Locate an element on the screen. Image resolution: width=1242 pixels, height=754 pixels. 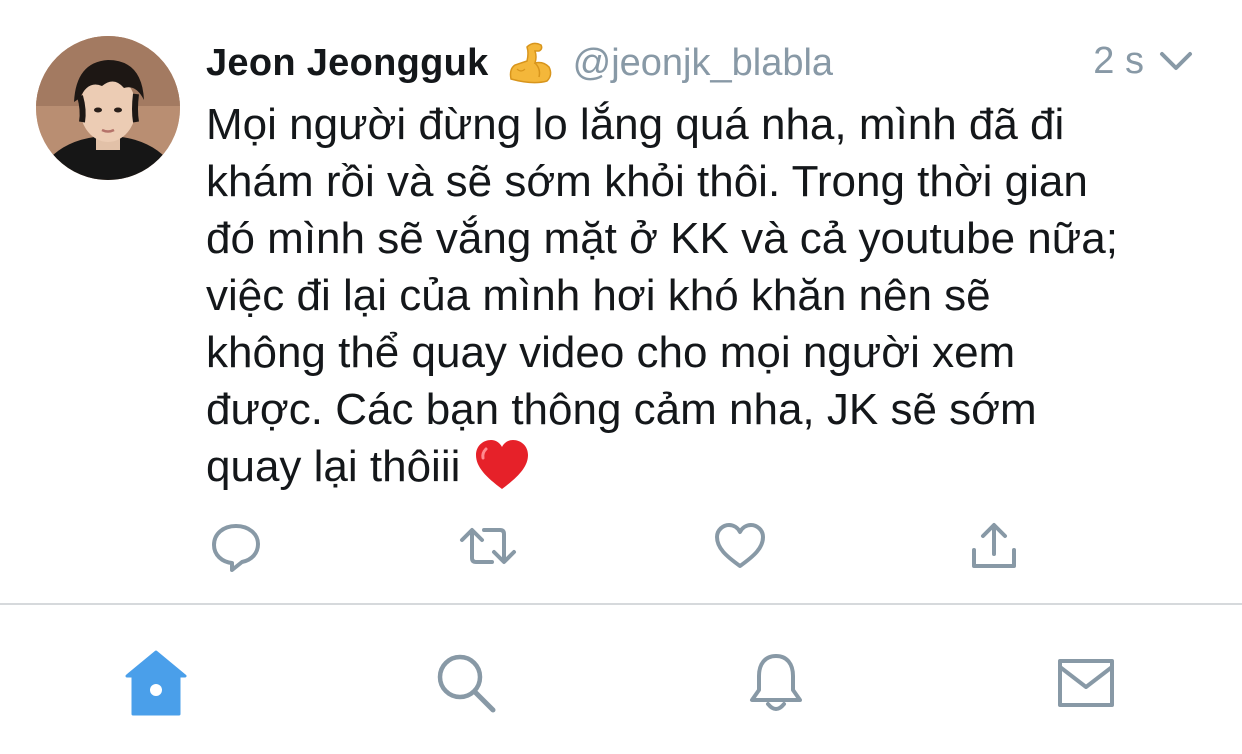
share-button is located at coordinates (994, 548).